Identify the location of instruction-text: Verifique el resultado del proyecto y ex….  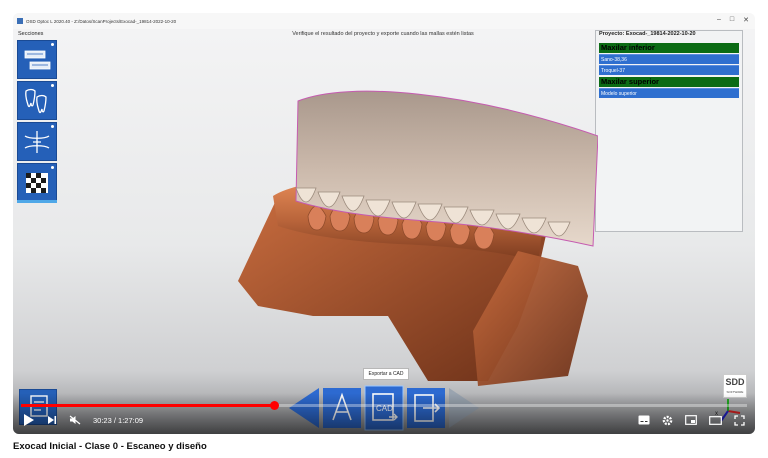
(383, 34).